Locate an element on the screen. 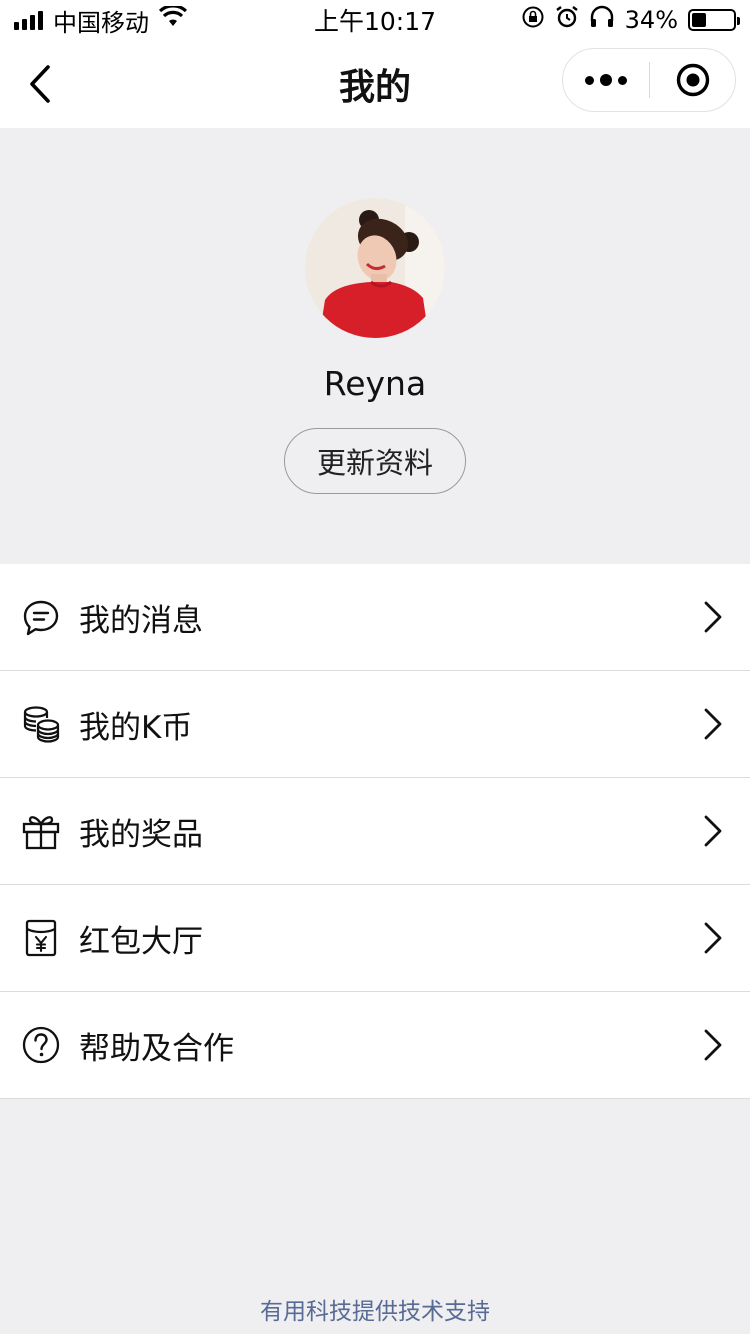 This screenshot has width=750, height=1334. coins-icon is located at coordinates (41, 724).